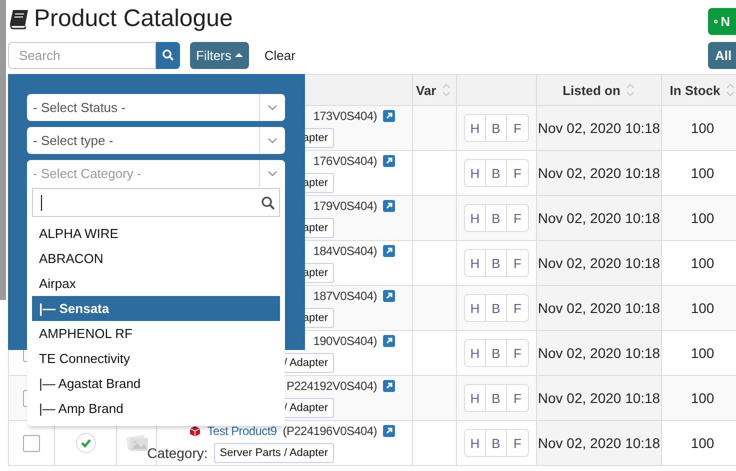 This screenshot has height=471, width=736. I want to click on category-tag: Server Parts / Adapter, so click(274, 452).